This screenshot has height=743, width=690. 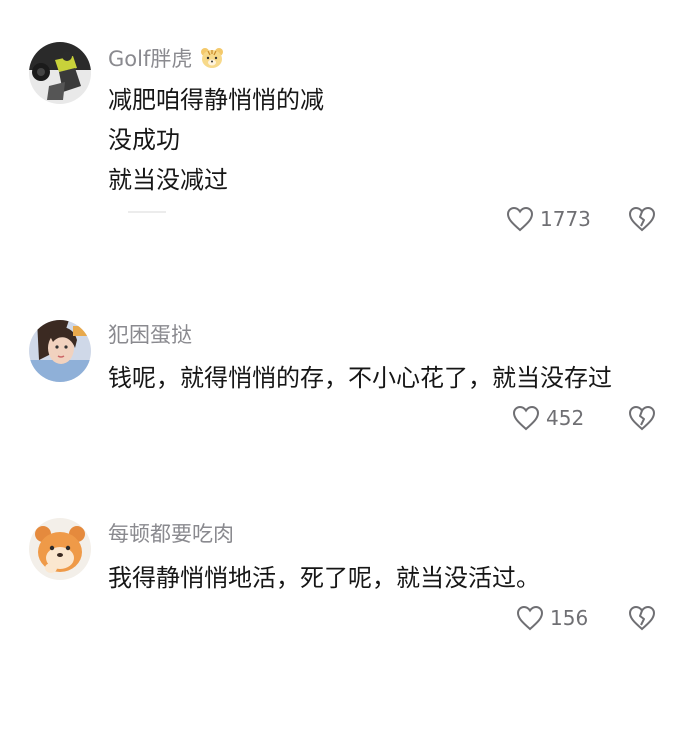 What do you see at coordinates (171, 534) in the screenshot?
I see `username: 每顿都要吃肉` at bounding box center [171, 534].